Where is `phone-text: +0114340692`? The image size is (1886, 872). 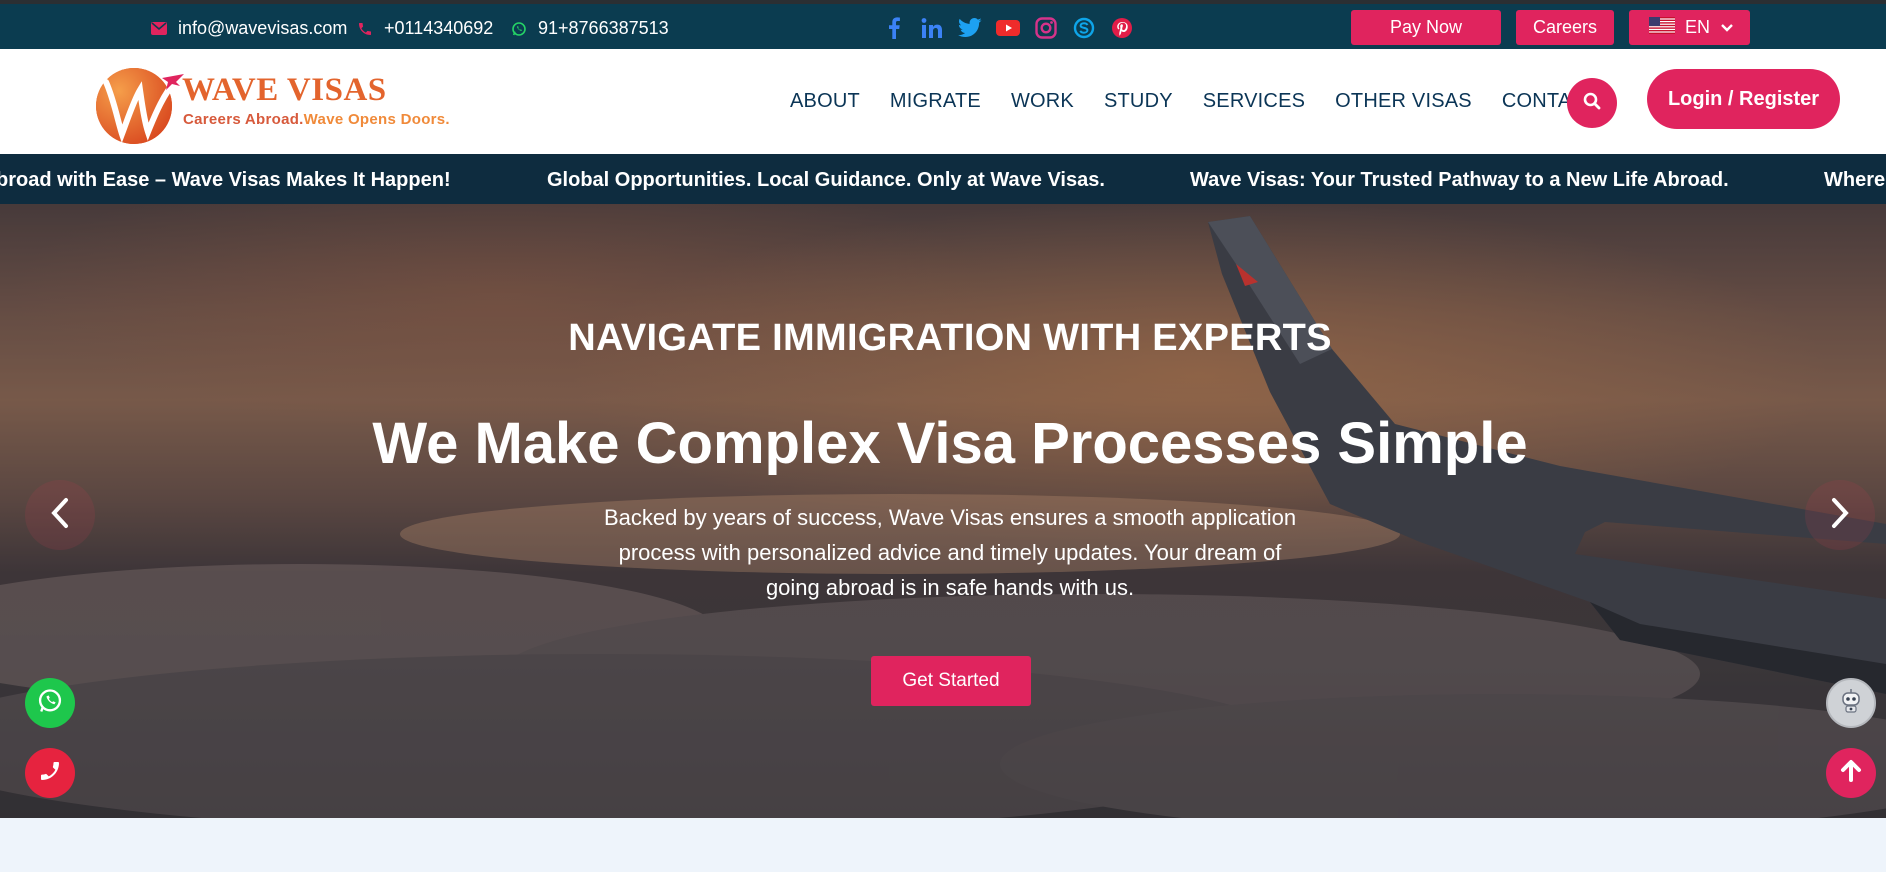
phone-text: +0114340692 is located at coordinates (438, 28).